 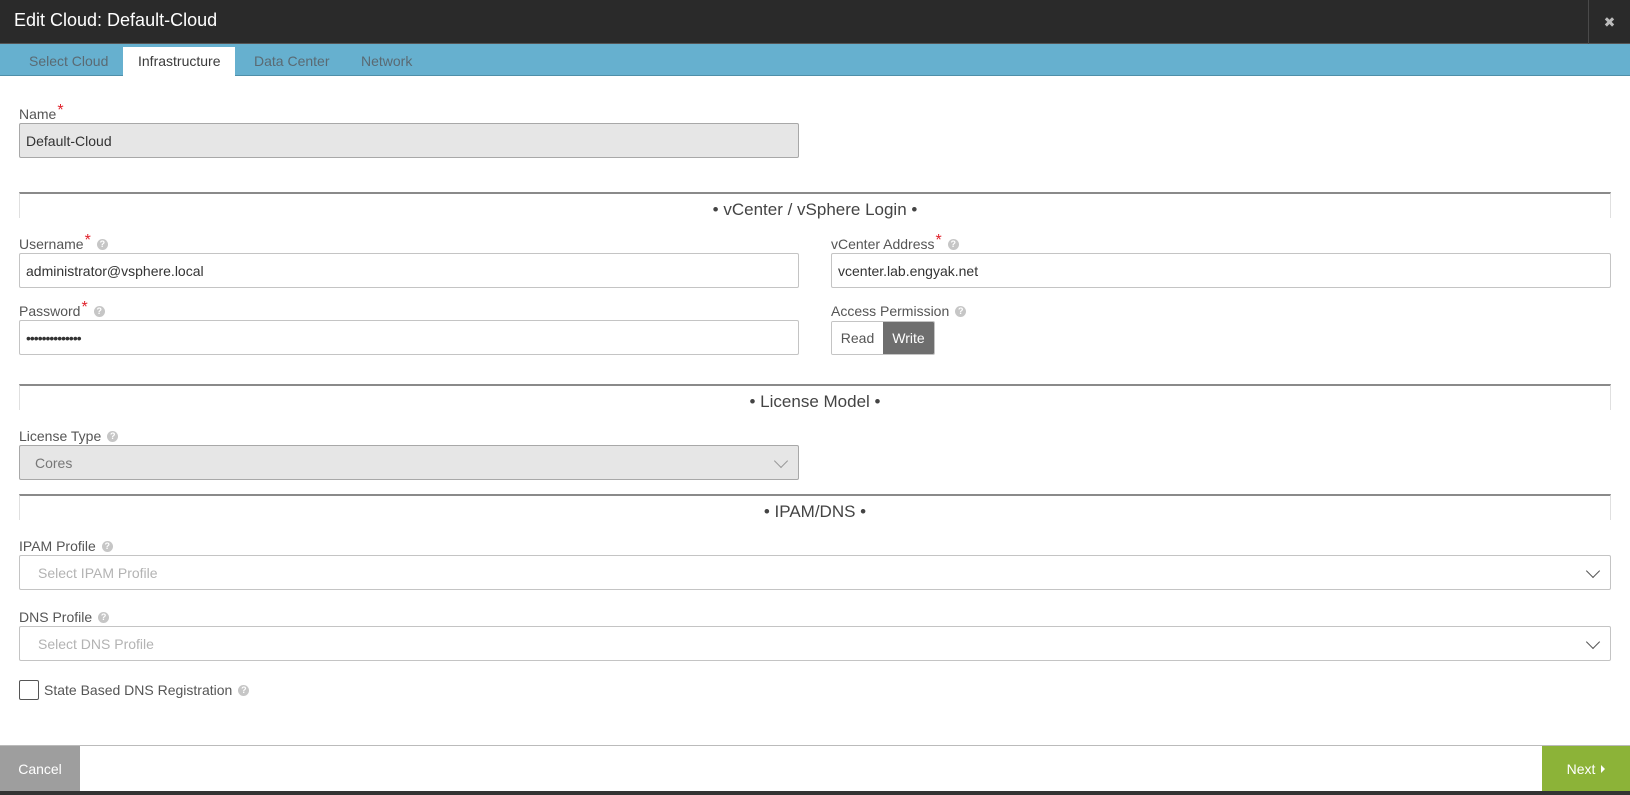 What do you see at coordinates (179, 61) in the screenshot?
I see `tab-infrastructure: Infrastructure` at bounding box center [179, 61].